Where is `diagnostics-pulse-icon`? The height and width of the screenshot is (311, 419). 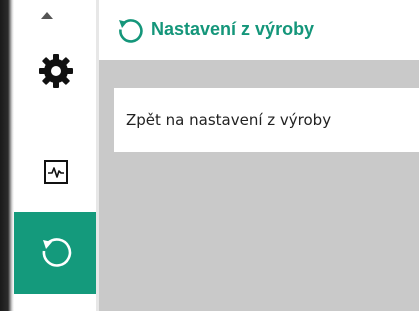
diagnostics-pulse-icon is located at coordinates (56, 172).